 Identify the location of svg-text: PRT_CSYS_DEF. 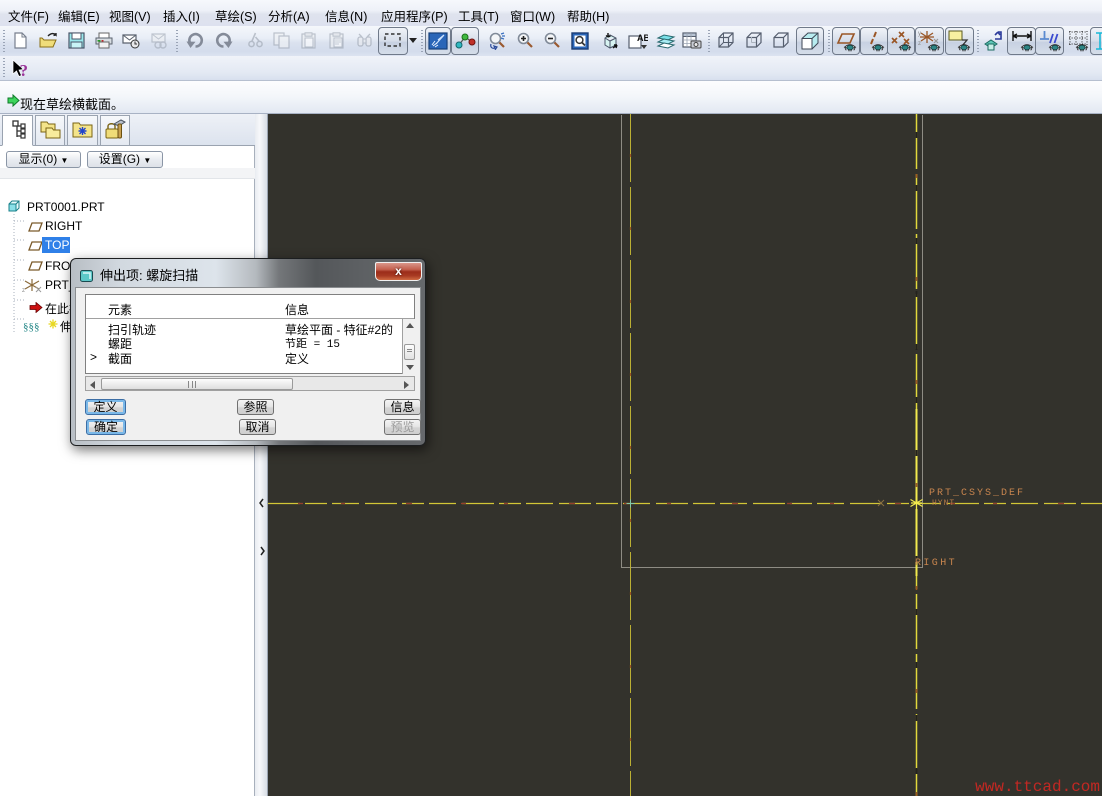
(977, 493).